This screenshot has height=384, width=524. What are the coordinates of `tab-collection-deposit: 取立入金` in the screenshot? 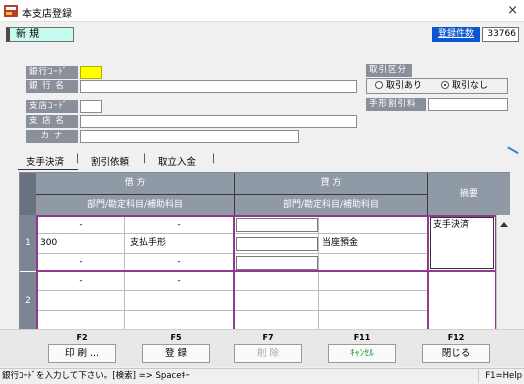 It's located at (177, 161).